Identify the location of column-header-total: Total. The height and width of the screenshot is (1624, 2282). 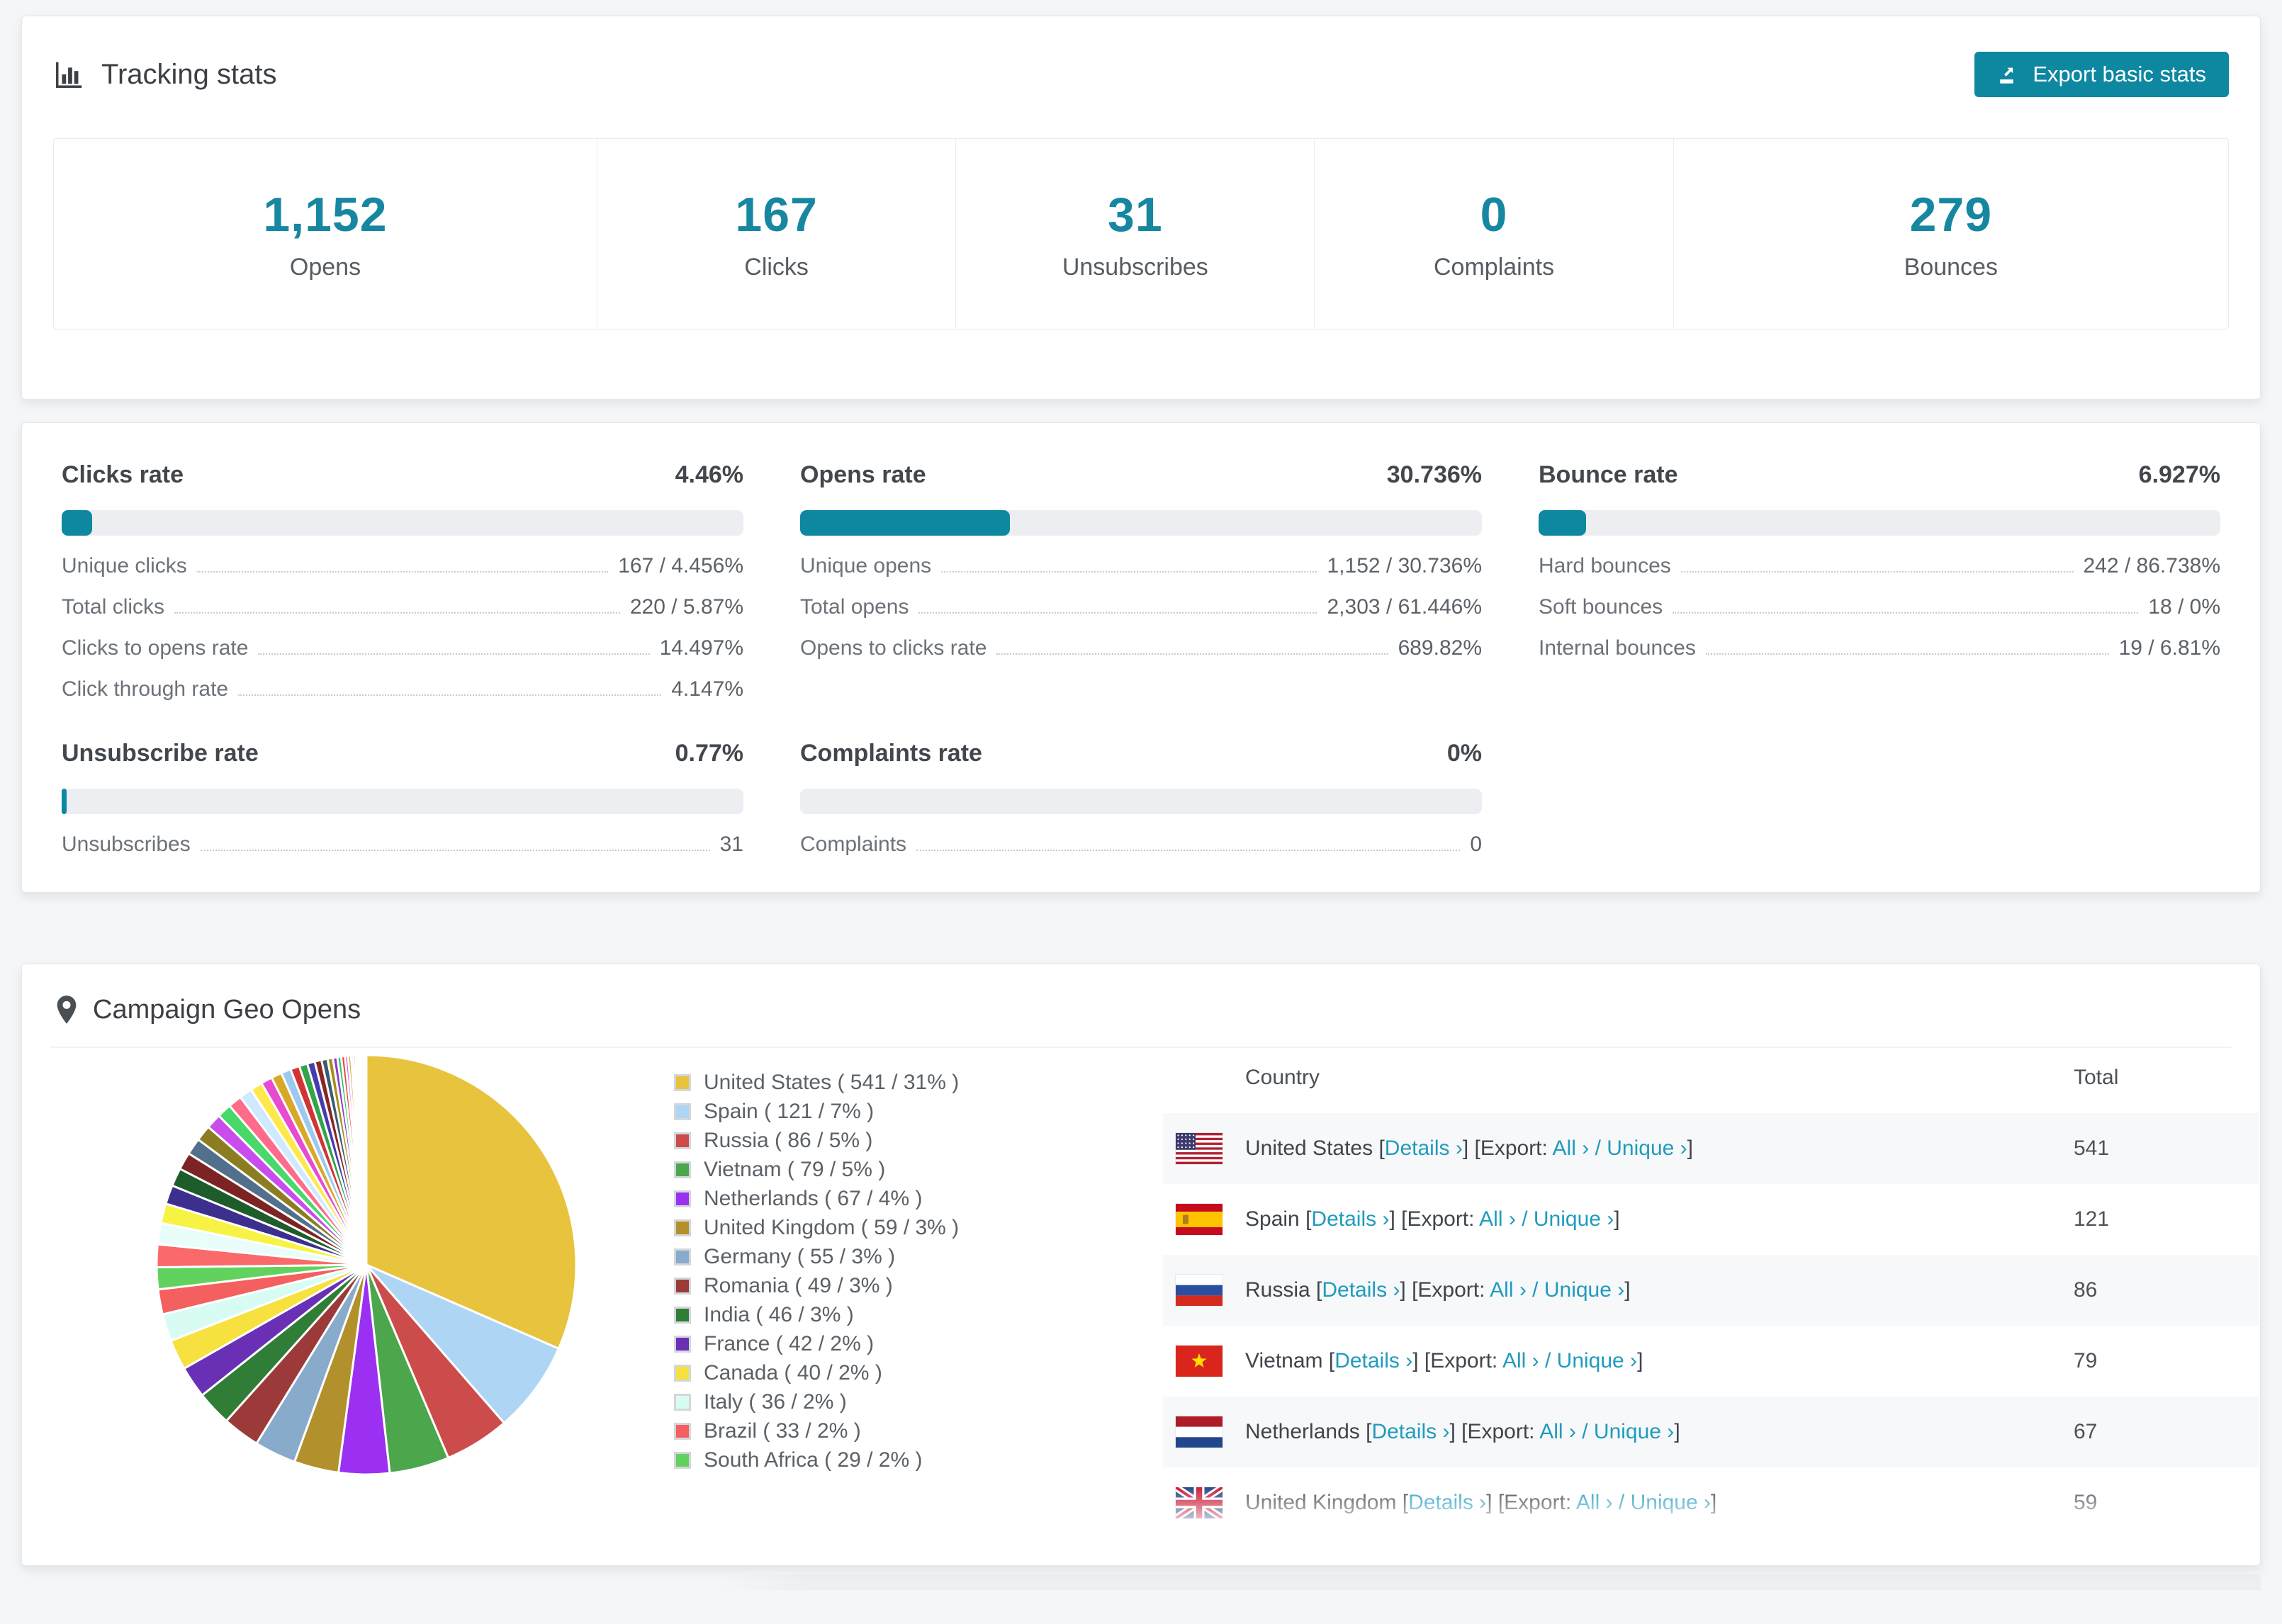
(2096, 1078).